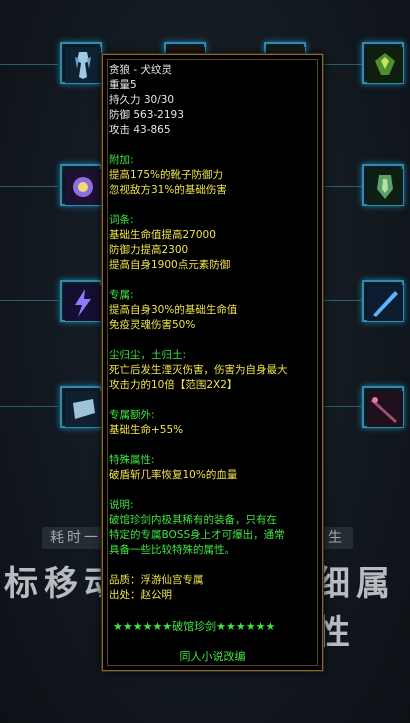 The image size is (410, 723). I want to click on item-stars-banner: ★★★★★★破馆珍剑★★★★★★, so click(194, 626).